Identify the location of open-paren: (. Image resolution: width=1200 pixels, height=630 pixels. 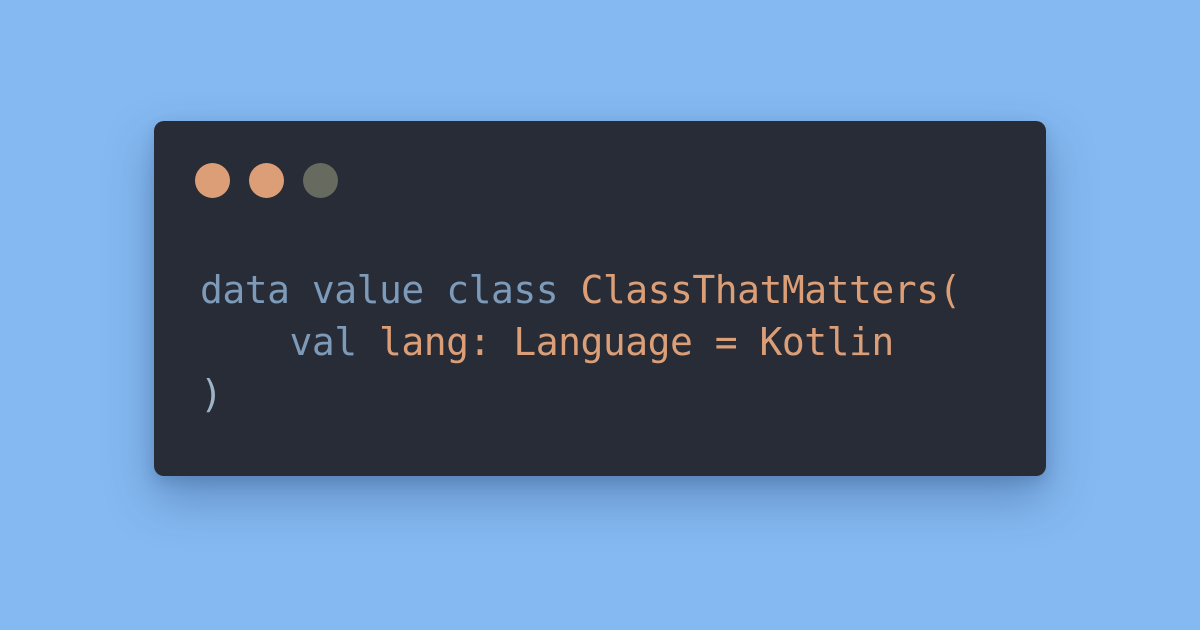
(950, 290).